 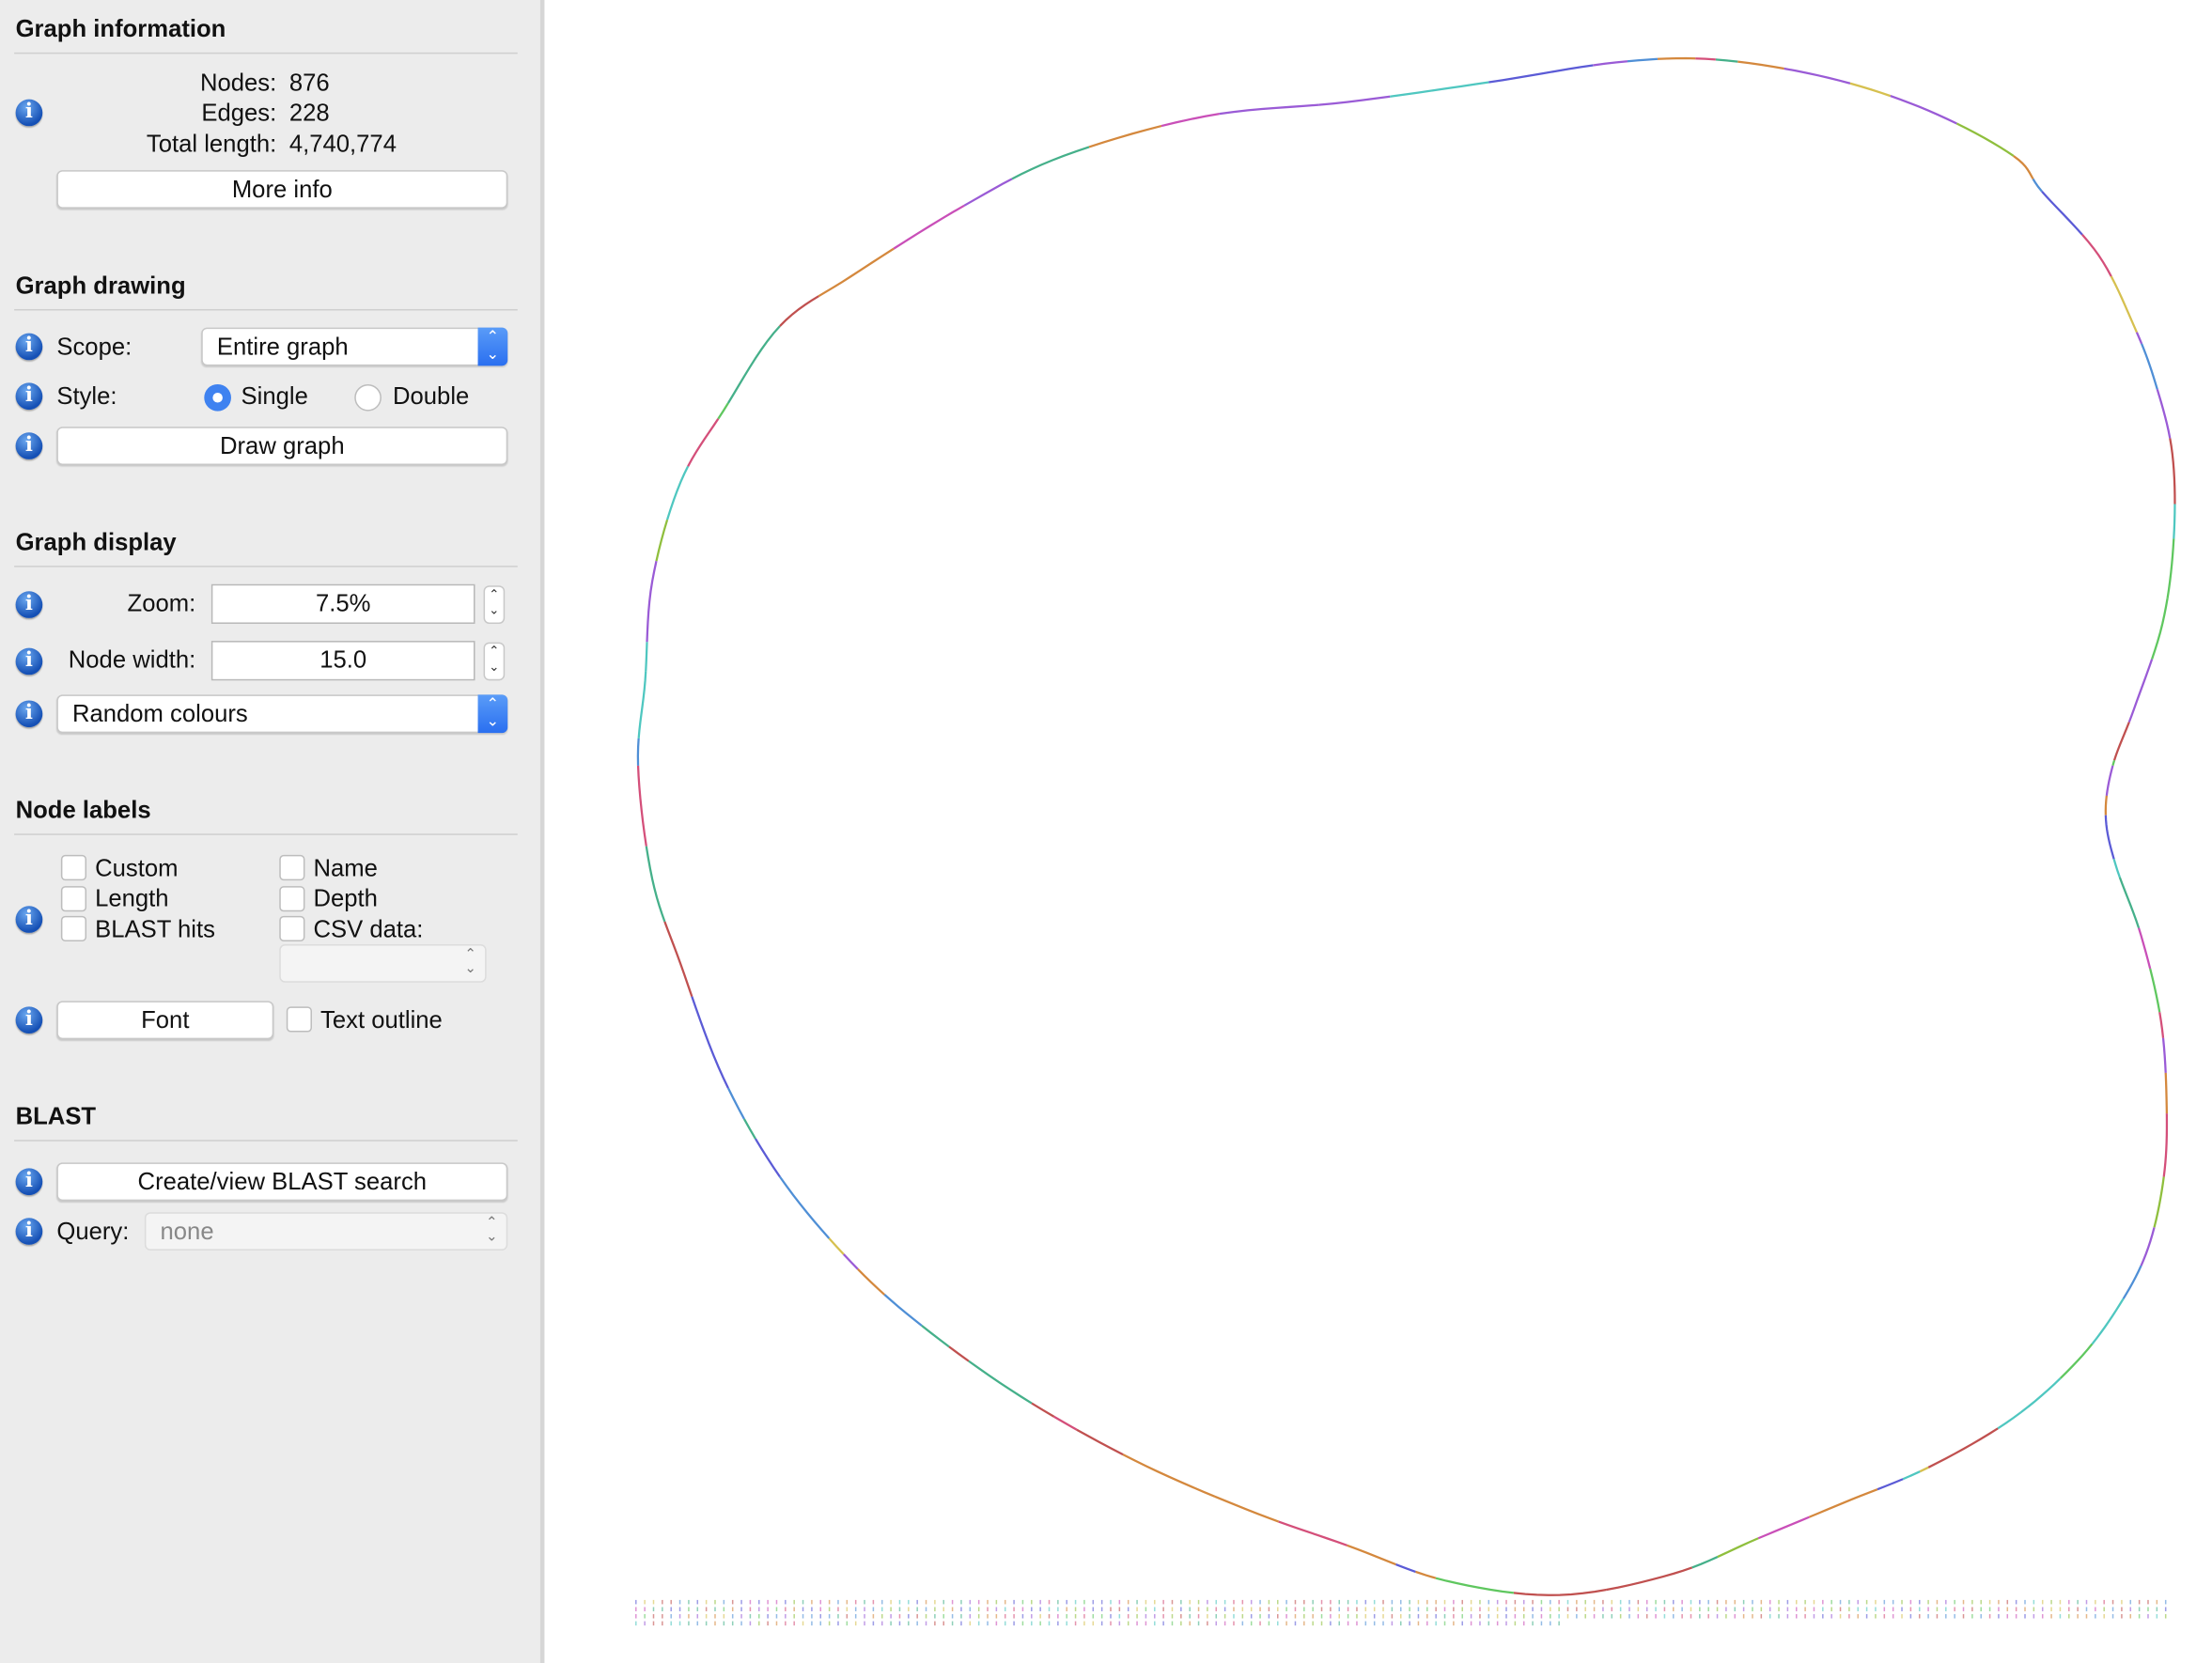 What do you see at coordinates (368, 930) in the screenshot?
I see `csv-data-label: CSV data:` at bounding box center [368, 930].